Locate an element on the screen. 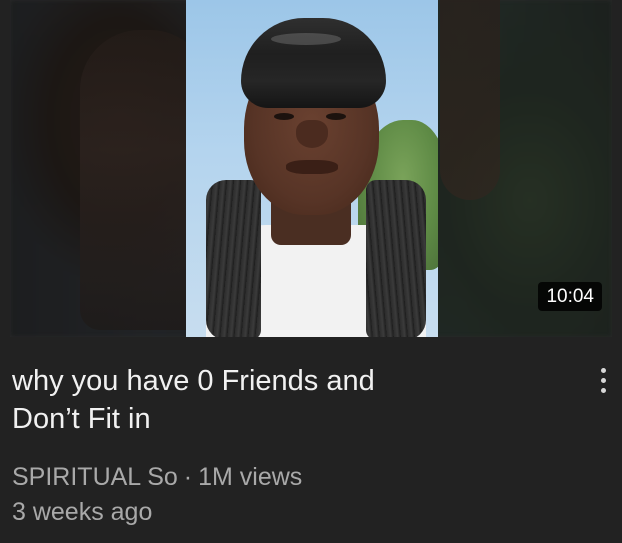 This screenshot has width=622, height=543. photo-durag is located at coordinates (313, 63).